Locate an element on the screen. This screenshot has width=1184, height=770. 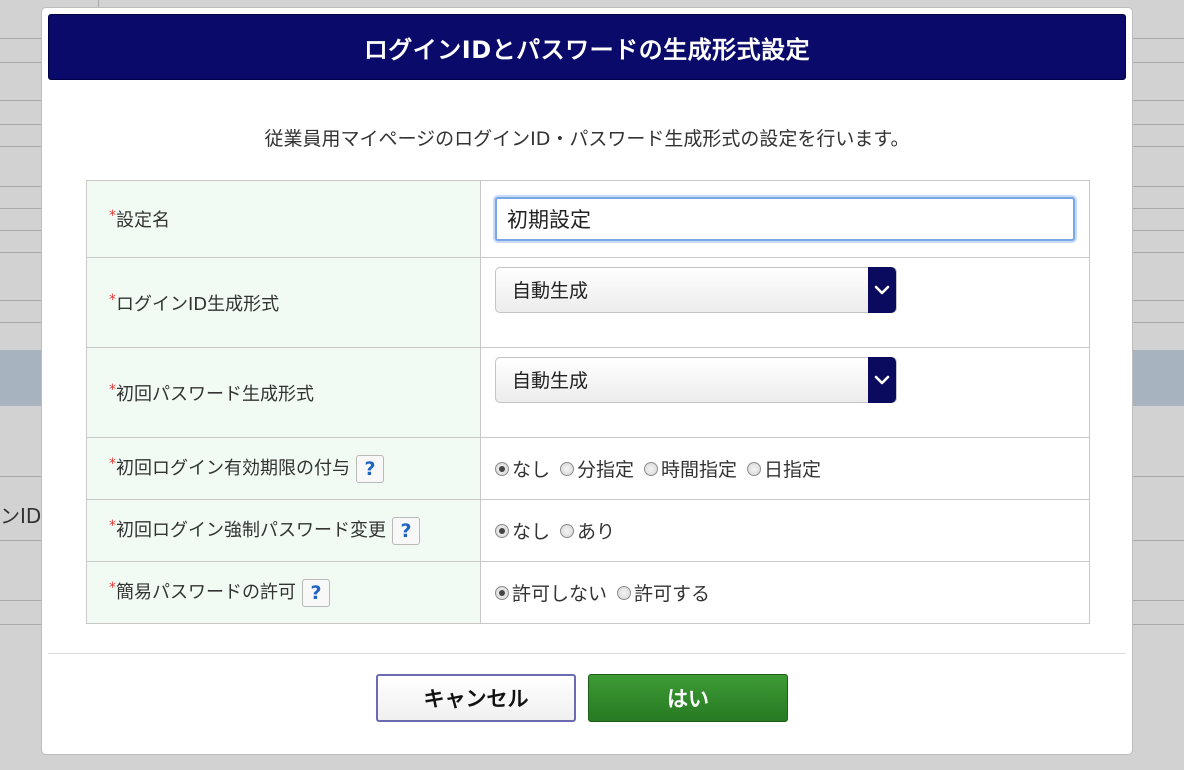
login-id-format-label-cell: *ログインID生成形式 is located at coordinates (283, 302).